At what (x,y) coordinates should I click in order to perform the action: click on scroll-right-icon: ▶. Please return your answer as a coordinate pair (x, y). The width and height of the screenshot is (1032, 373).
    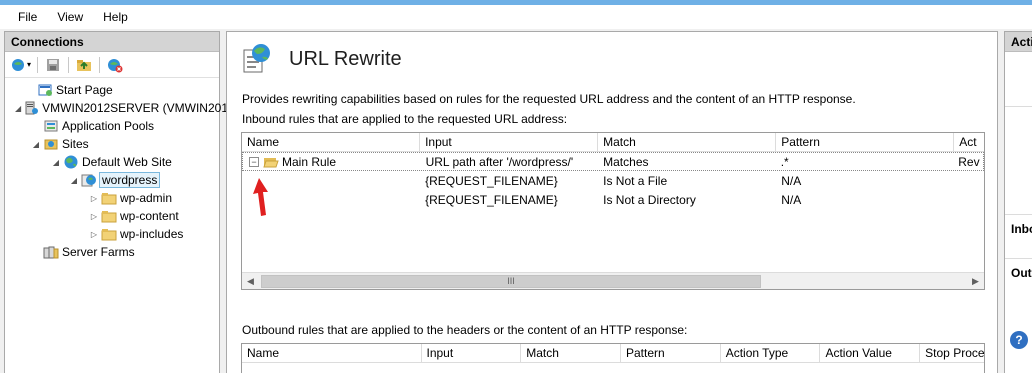
    Looking at the image, I should click on (975, 281).